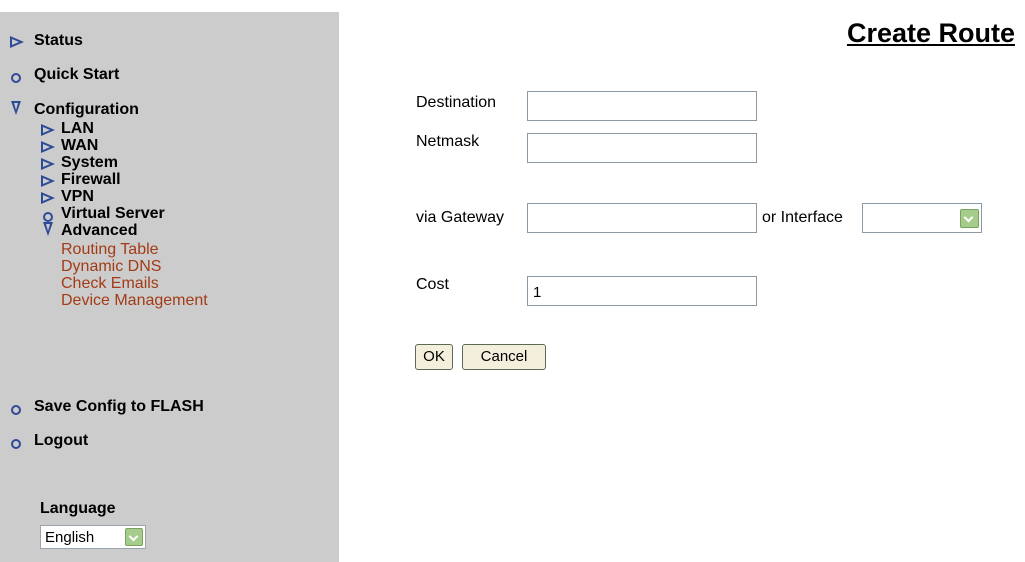 The height and width of the screenshot is (562, 1025). What do you see at coordinates (77, 74) in the screenshot?
I see `nav-quick-start-label: Quick Start` at bounding box center [77, 74].